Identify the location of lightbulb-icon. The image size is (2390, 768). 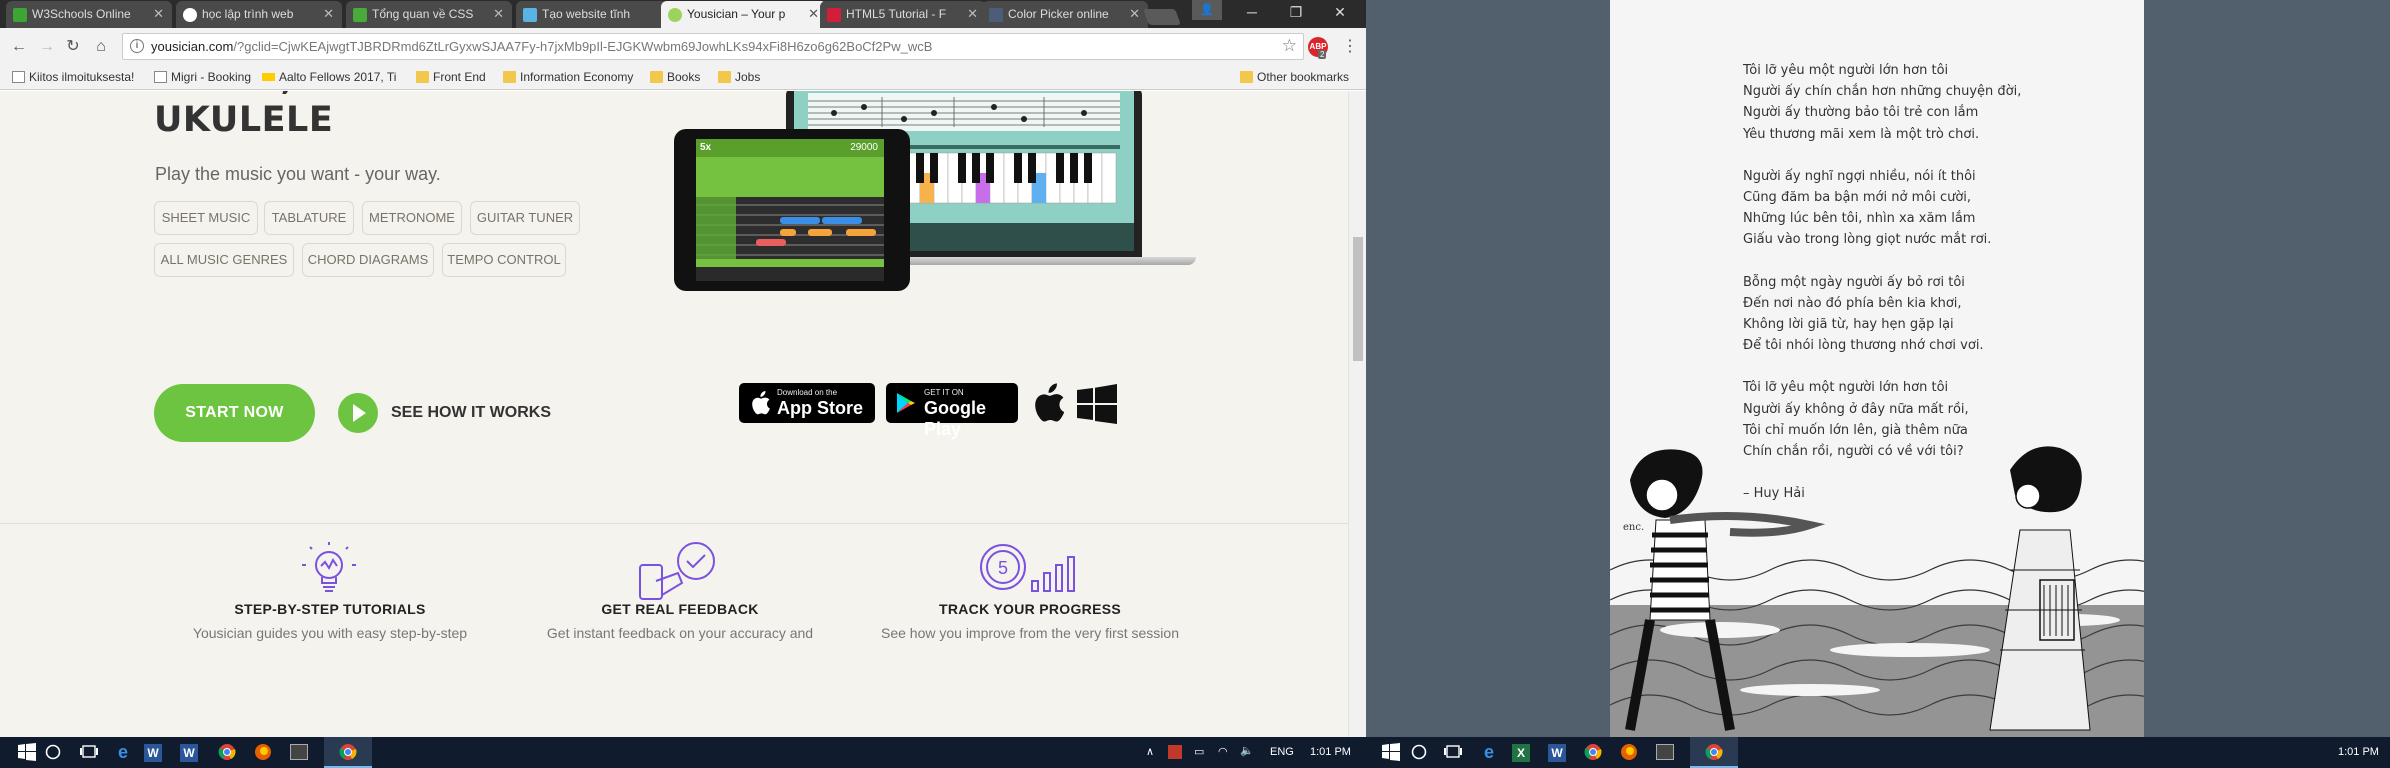
(329, 567).